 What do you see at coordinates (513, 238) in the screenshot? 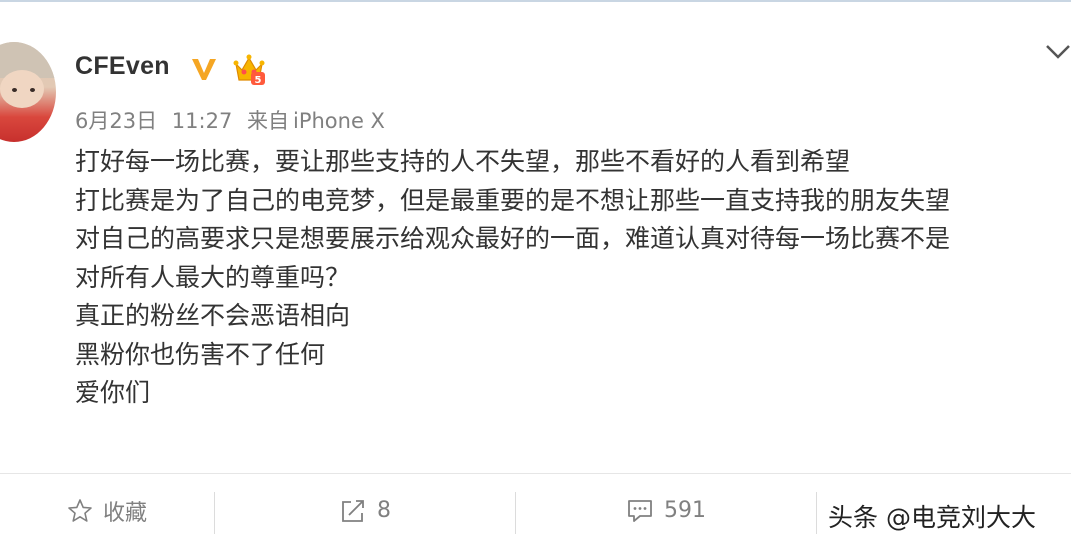
I see `post-line: 对自己的高要求只是想要展示给观众最好的一面，难道认真对待每一场比赛不是` at bounding box center [513, 238].